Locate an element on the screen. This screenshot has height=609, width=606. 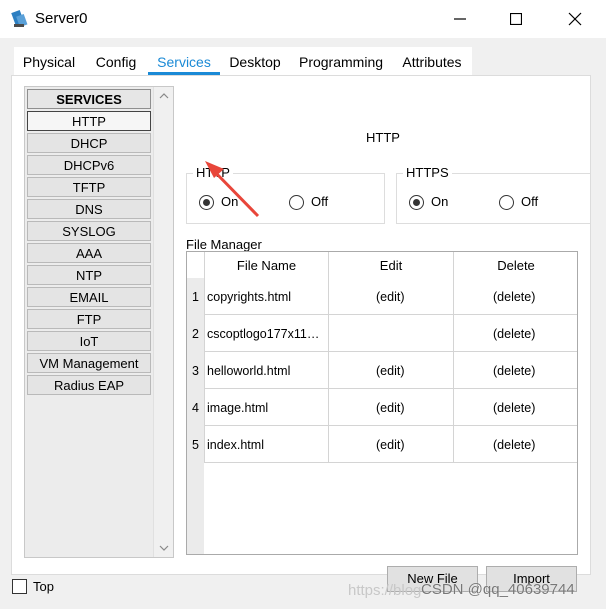
row-number: 2 is located at coordinates (195, 334).